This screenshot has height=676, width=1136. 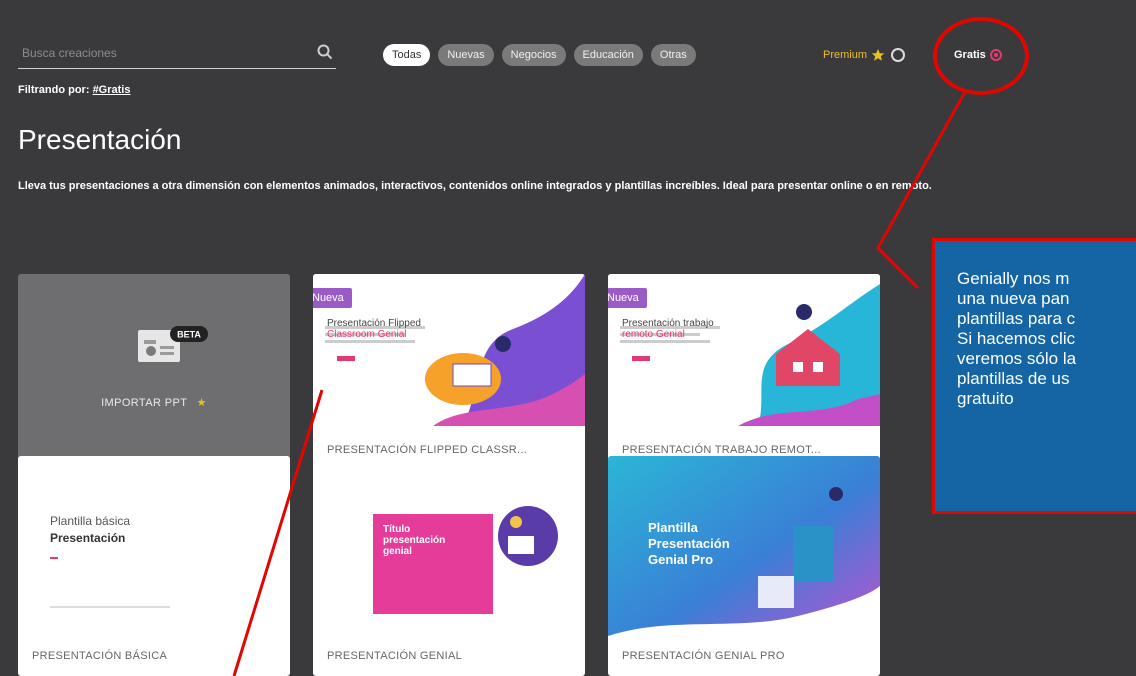 I want to click on highlight-circle, so click(x=981, y=56).